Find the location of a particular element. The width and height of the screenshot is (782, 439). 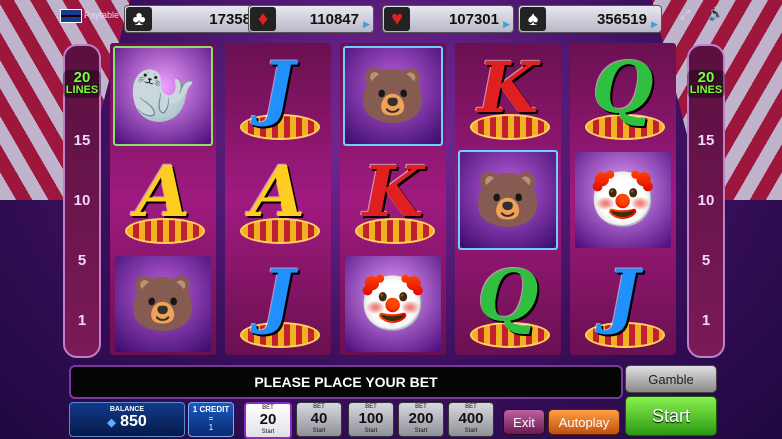

lines-panel-right: 20 LINES 15 10 5 1 is located at coordinates (706, 201).